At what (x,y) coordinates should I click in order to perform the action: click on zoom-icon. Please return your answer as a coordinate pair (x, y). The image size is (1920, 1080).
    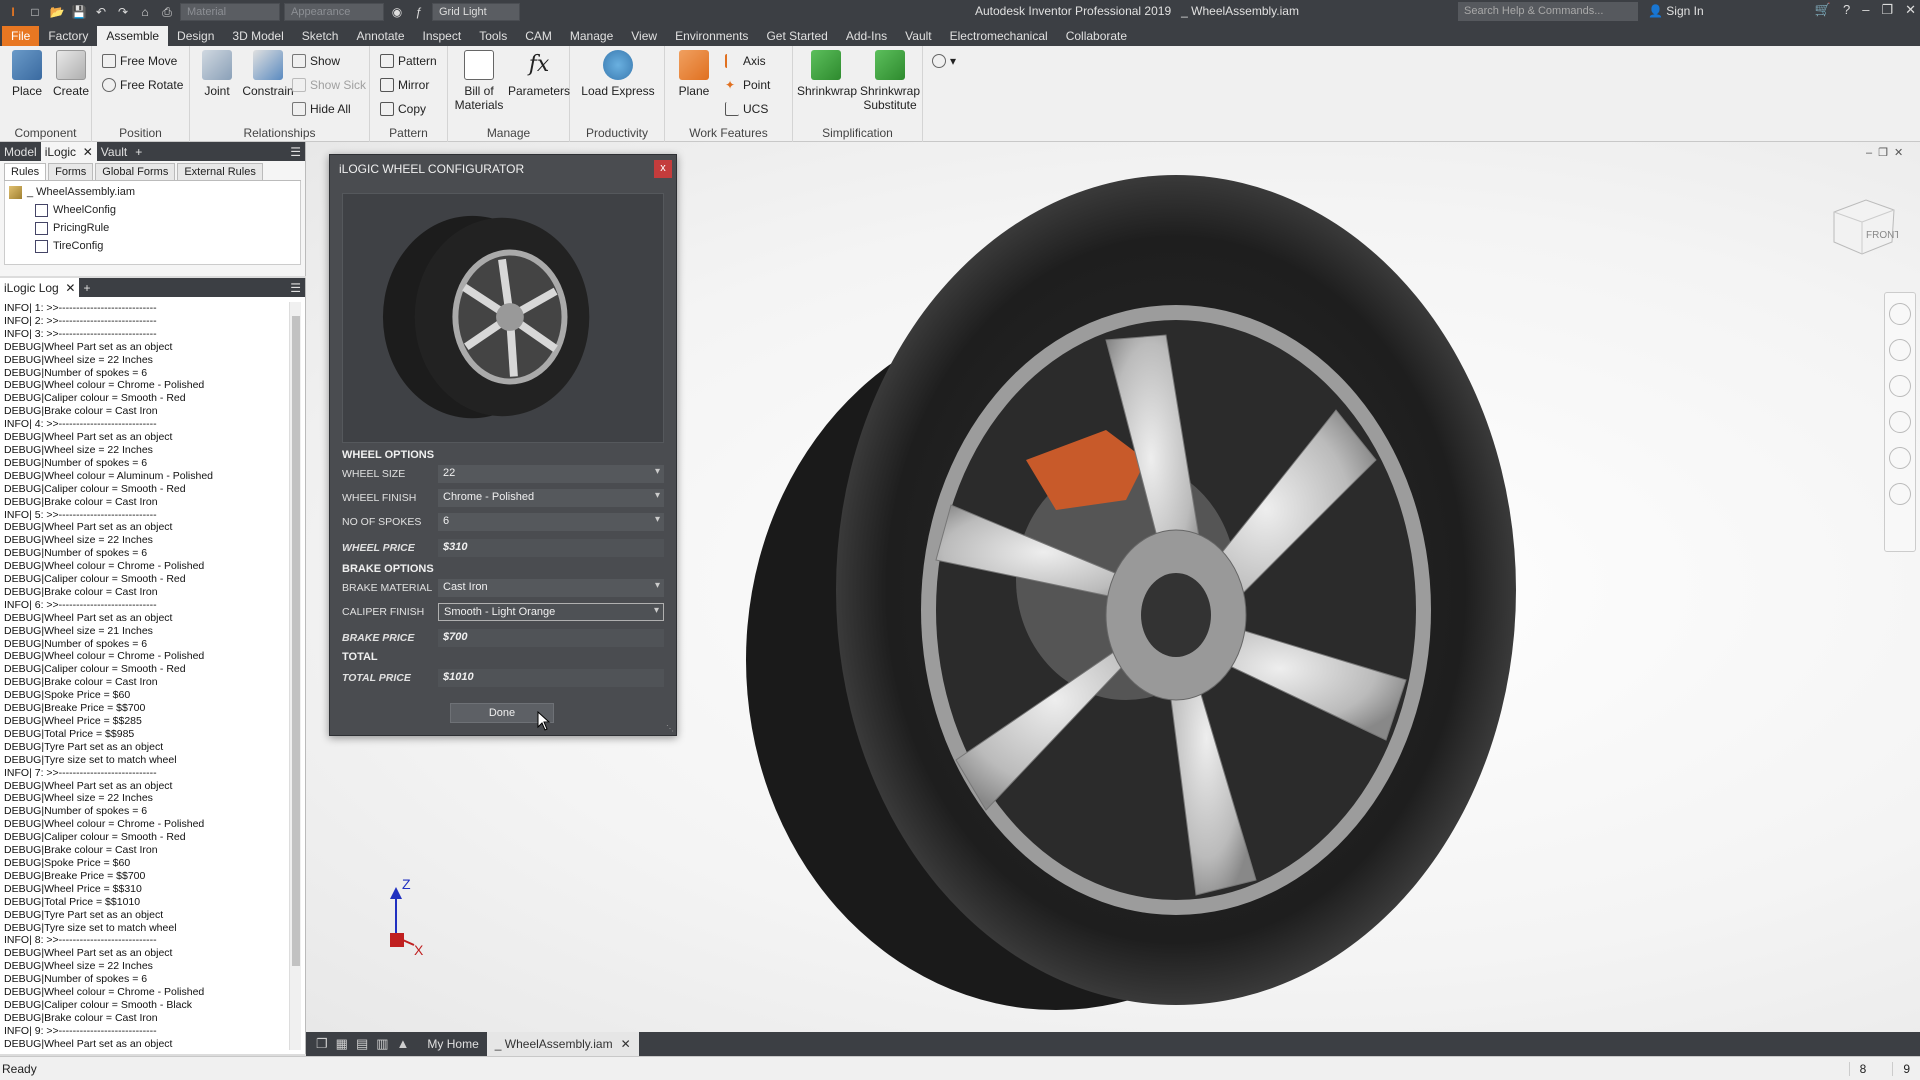
    Looking at the image, I should click on (1900, 386).